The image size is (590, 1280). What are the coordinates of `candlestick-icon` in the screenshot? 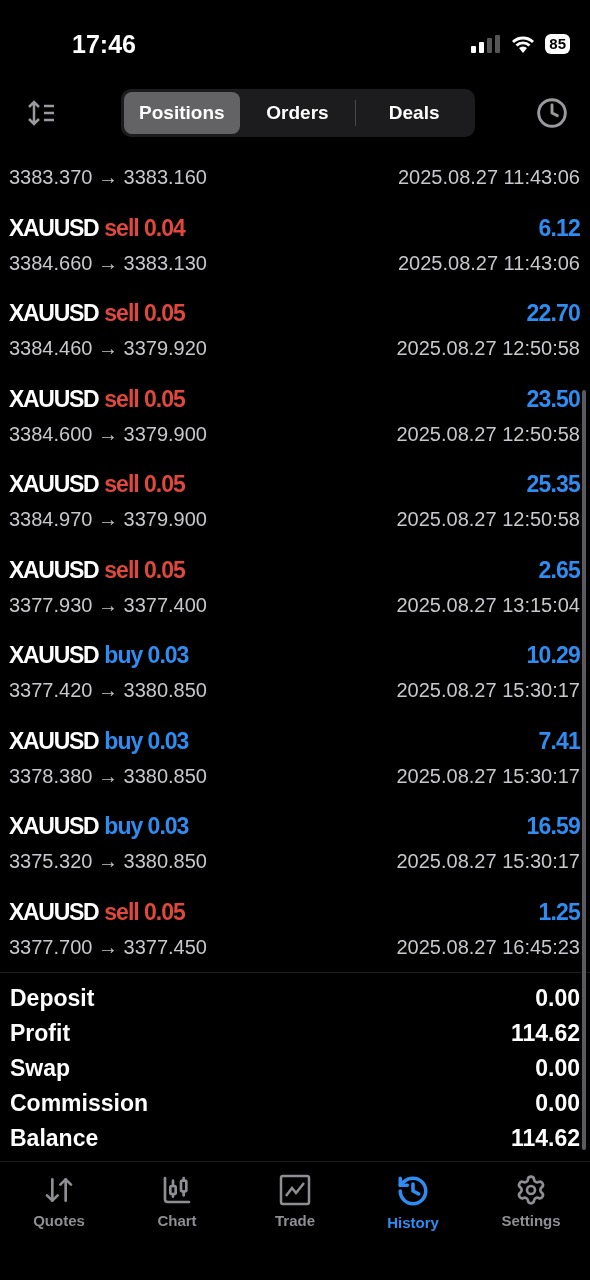 It's located at (177, 1190).